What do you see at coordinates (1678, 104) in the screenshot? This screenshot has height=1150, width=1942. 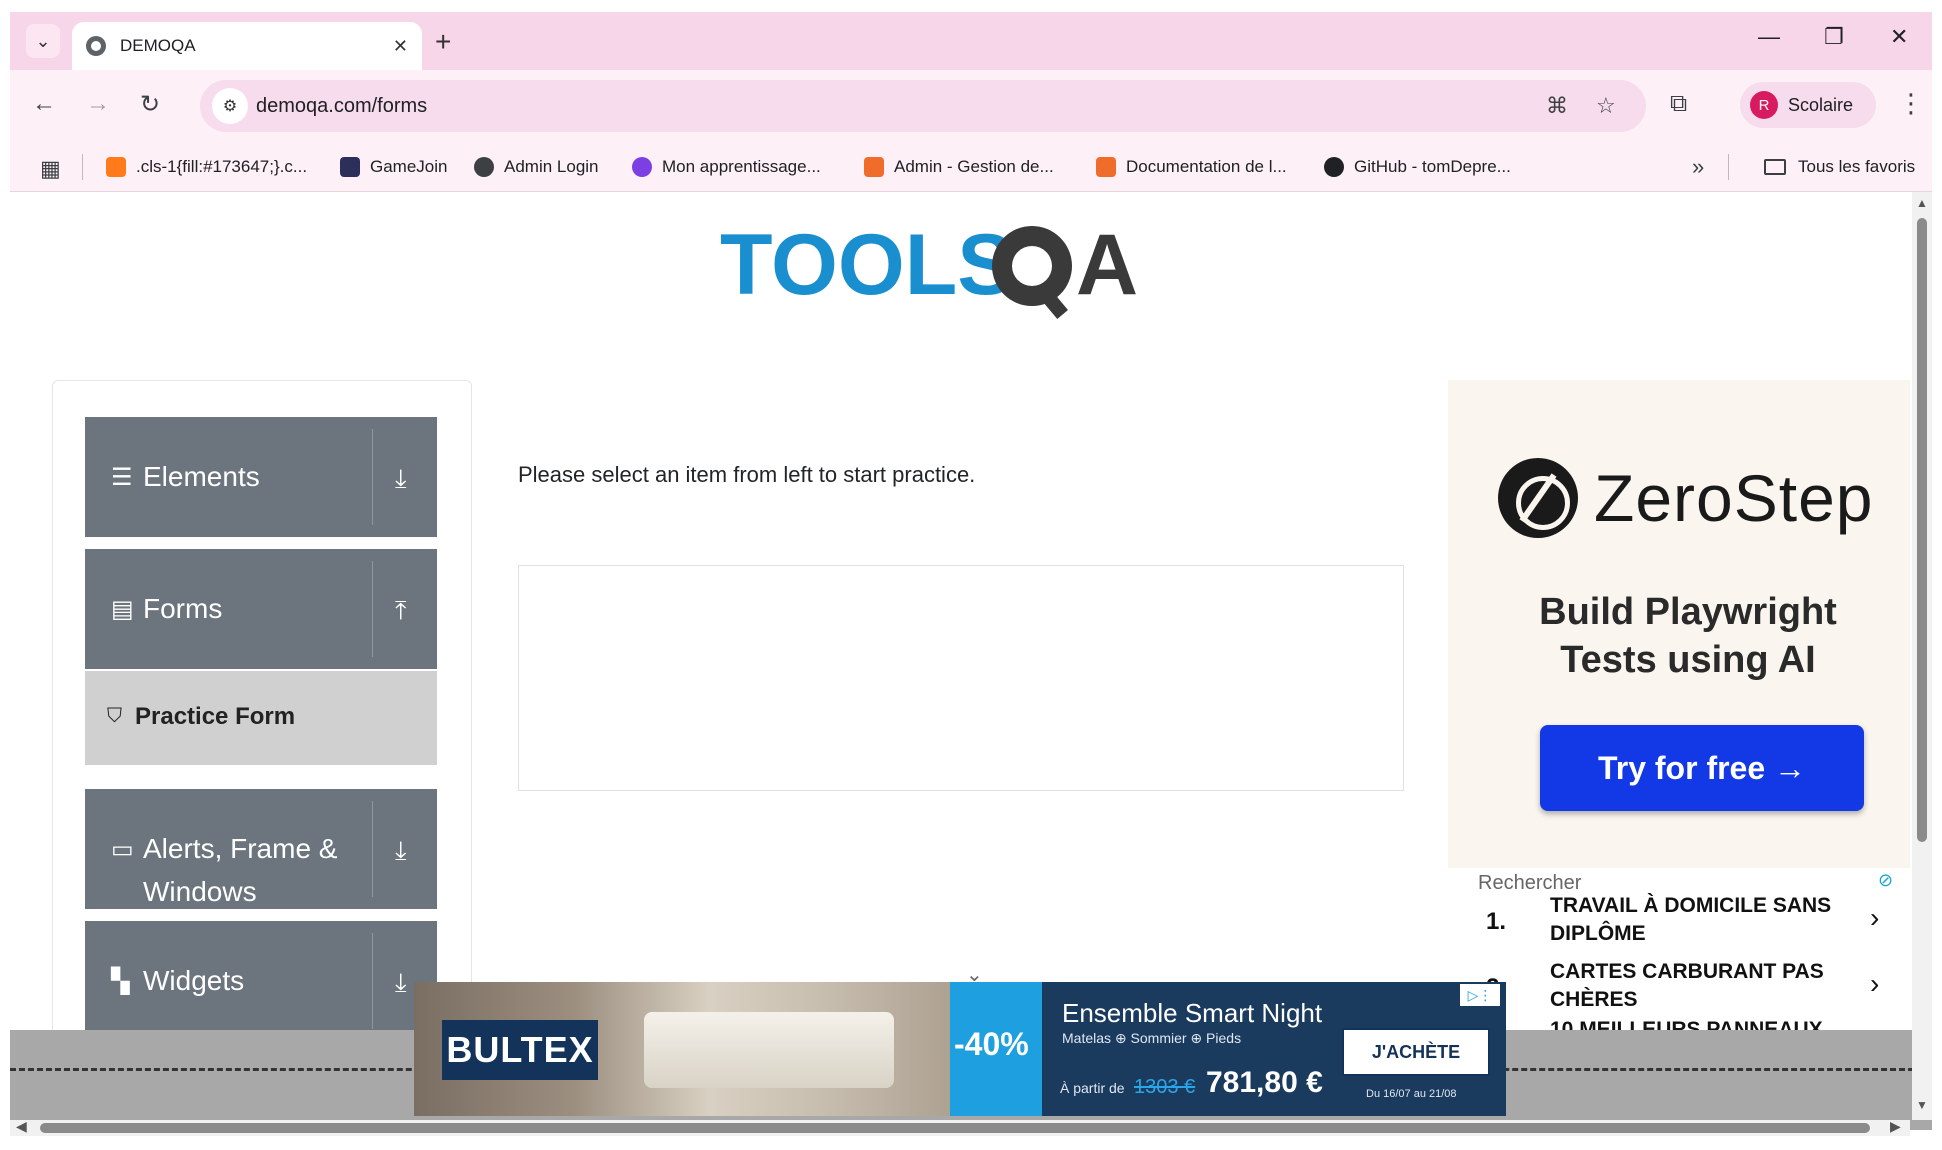 I see `extensions-icon: ⧉` at bounding box center [1678, 104].